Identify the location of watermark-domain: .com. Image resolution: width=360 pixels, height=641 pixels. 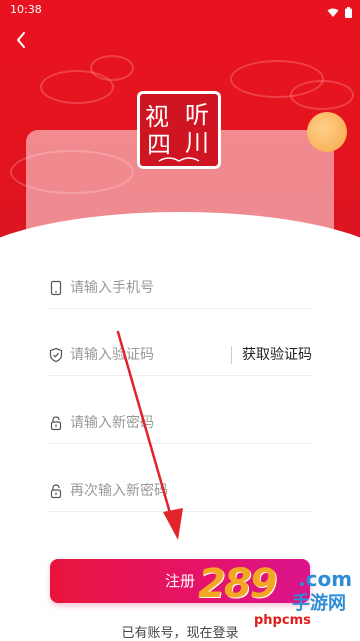
(325, 579).